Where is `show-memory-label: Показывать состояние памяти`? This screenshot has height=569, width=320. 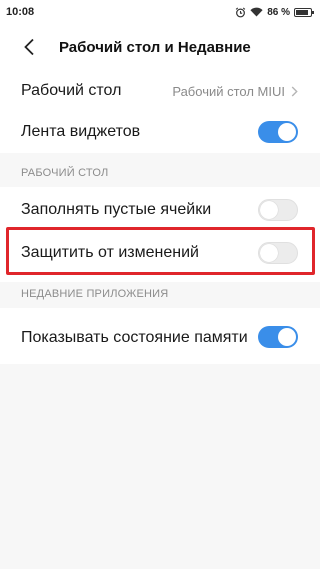
show-memory-label: Показывать состояние памяти is located at coordinates (134, 337).